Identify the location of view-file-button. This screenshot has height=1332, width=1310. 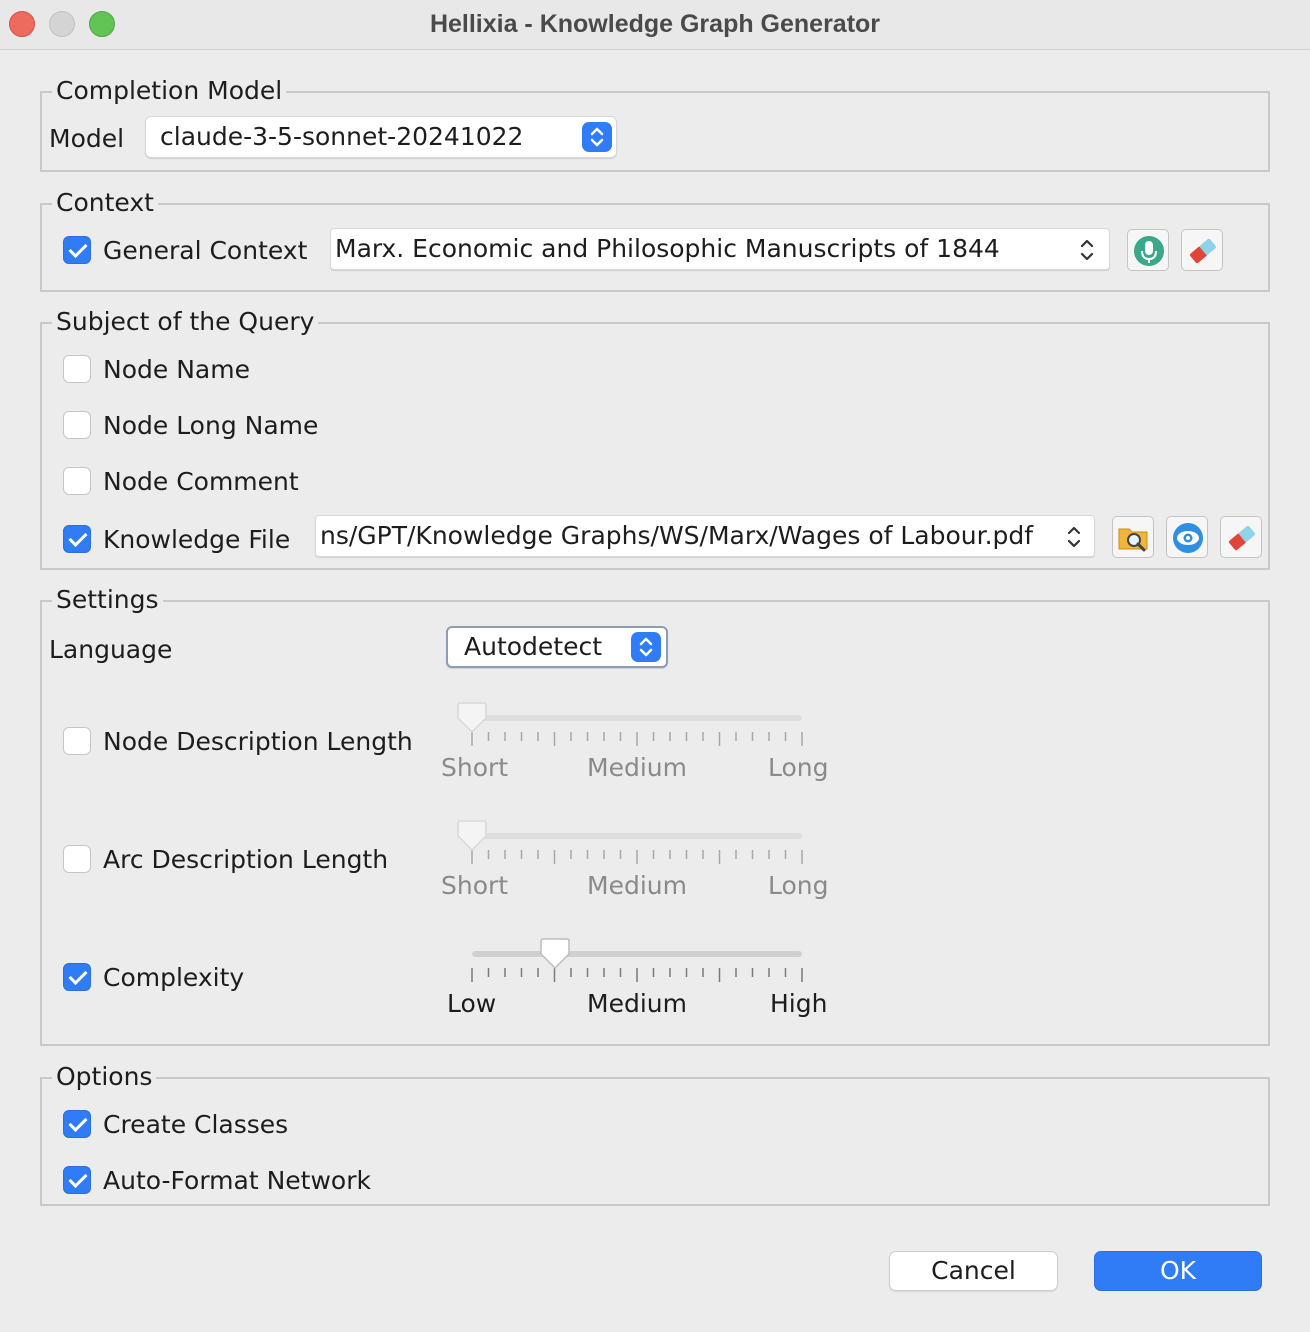
(1187, 537).